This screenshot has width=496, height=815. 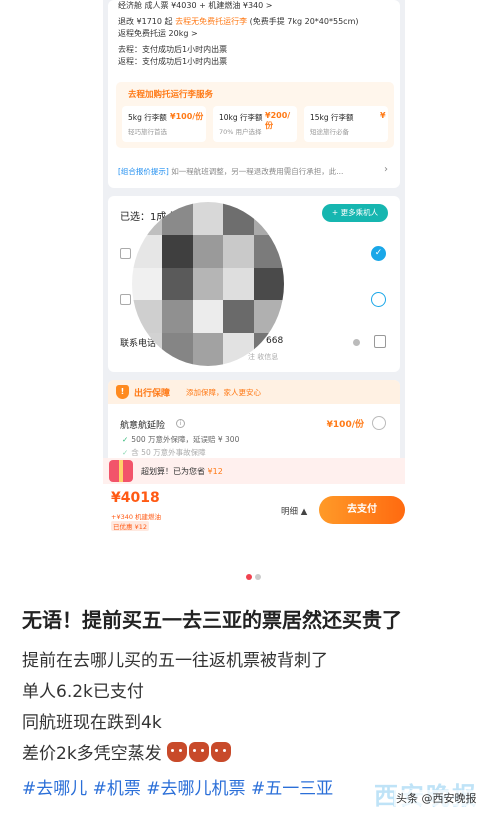 I want to click on info-icon: i, so click(x=180, y=423).